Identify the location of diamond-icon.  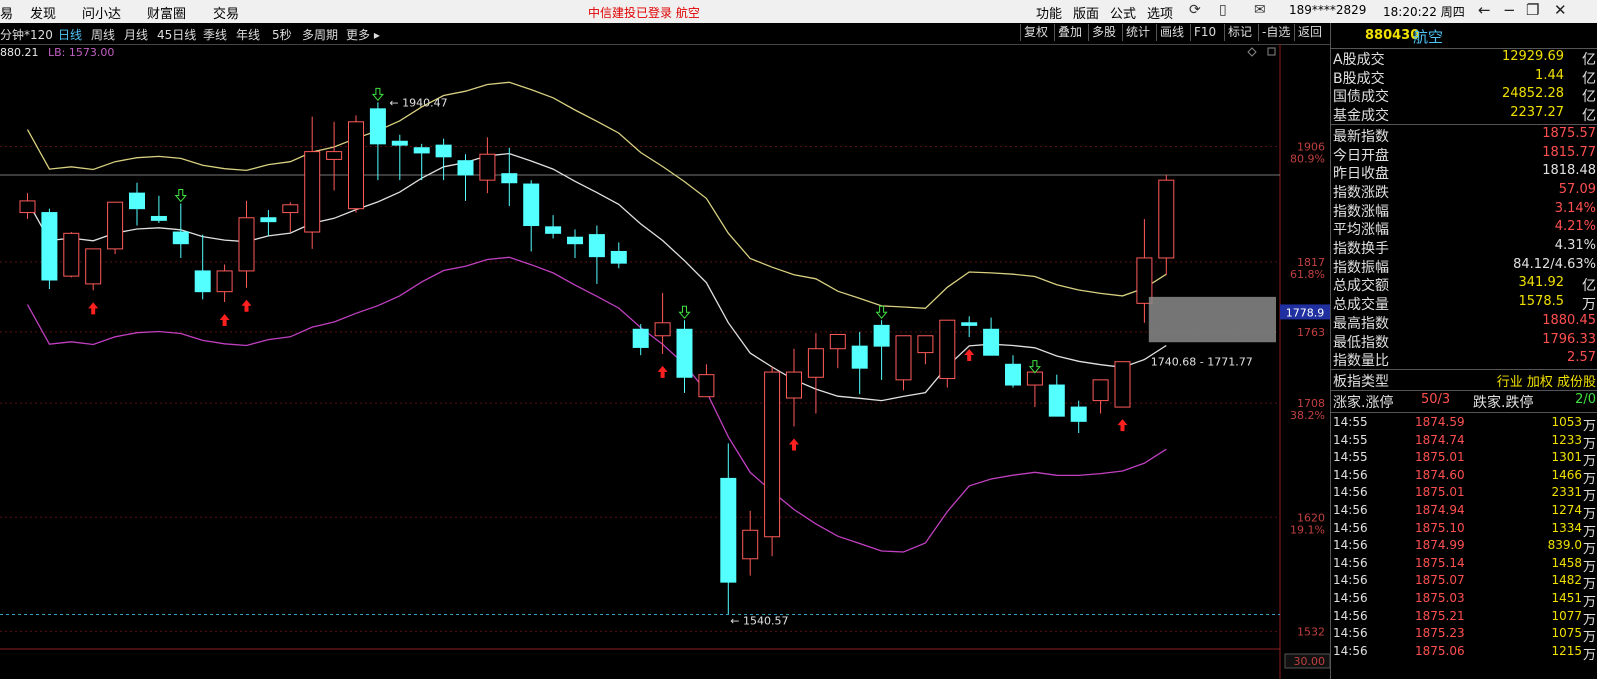
(1252, 52).